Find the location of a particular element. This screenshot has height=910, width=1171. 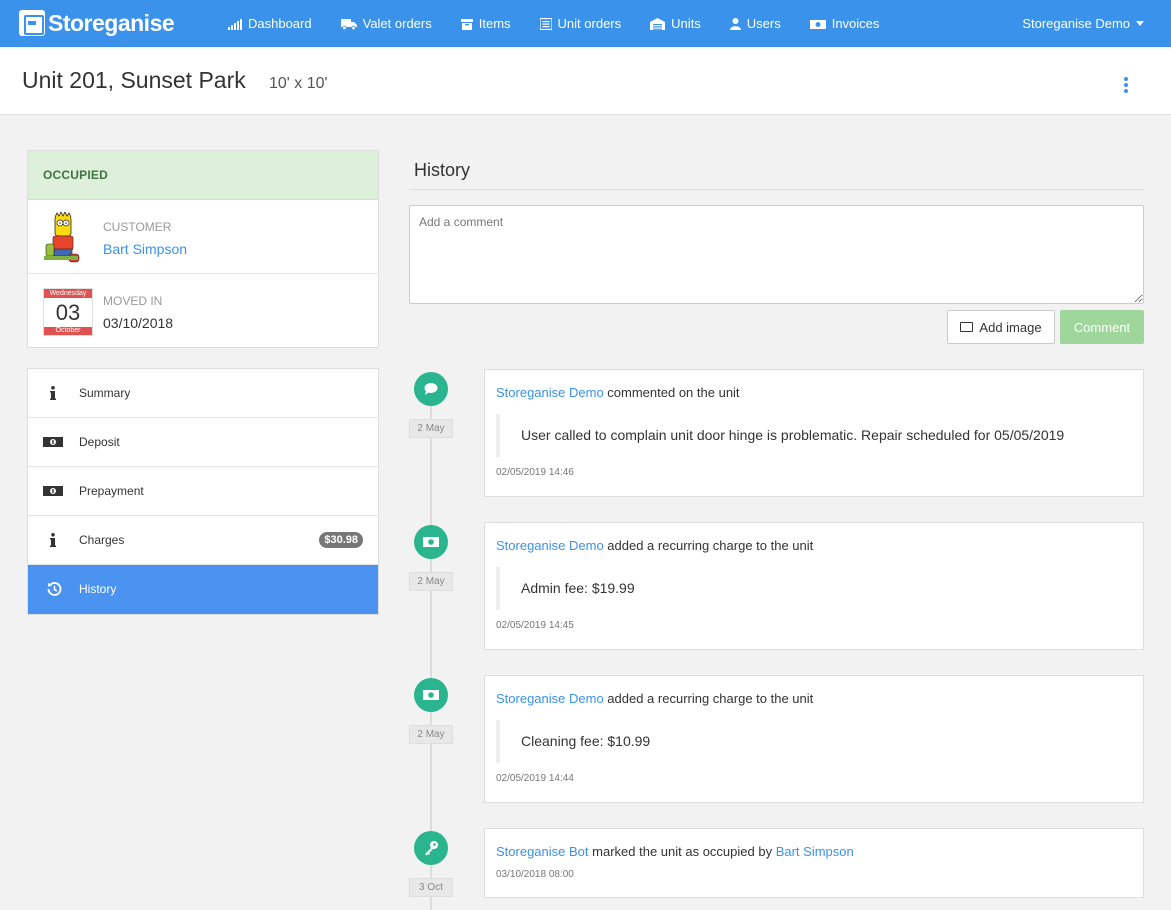

customer-link: Bart Simpson is located at coordinates (815, 851).